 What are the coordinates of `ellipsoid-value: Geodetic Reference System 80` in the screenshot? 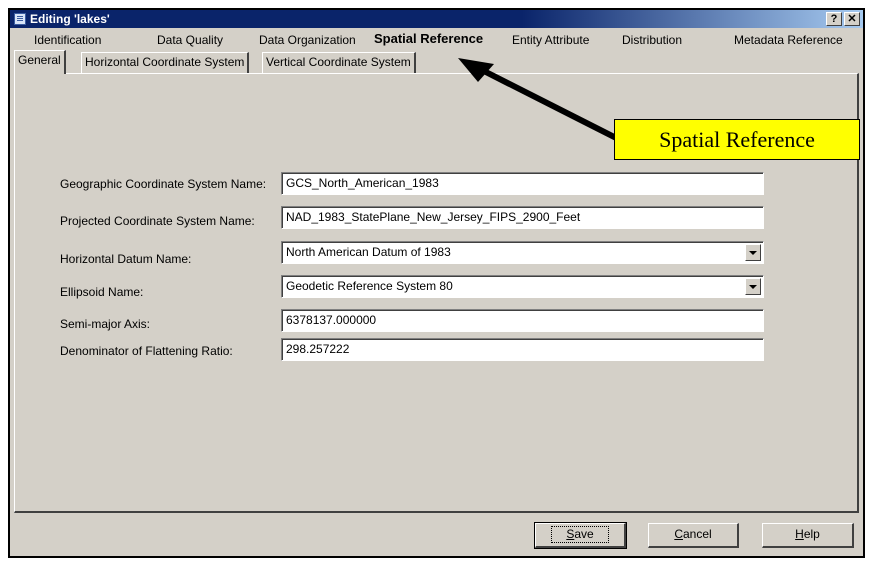 It's located at (369, 286).